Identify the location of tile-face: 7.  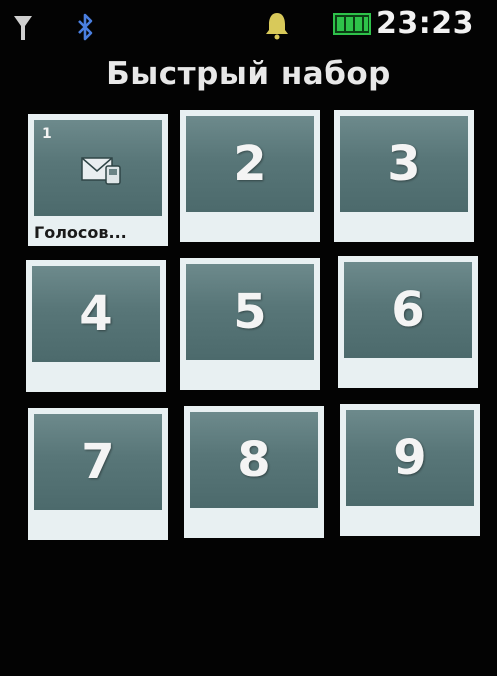
(98, 462).